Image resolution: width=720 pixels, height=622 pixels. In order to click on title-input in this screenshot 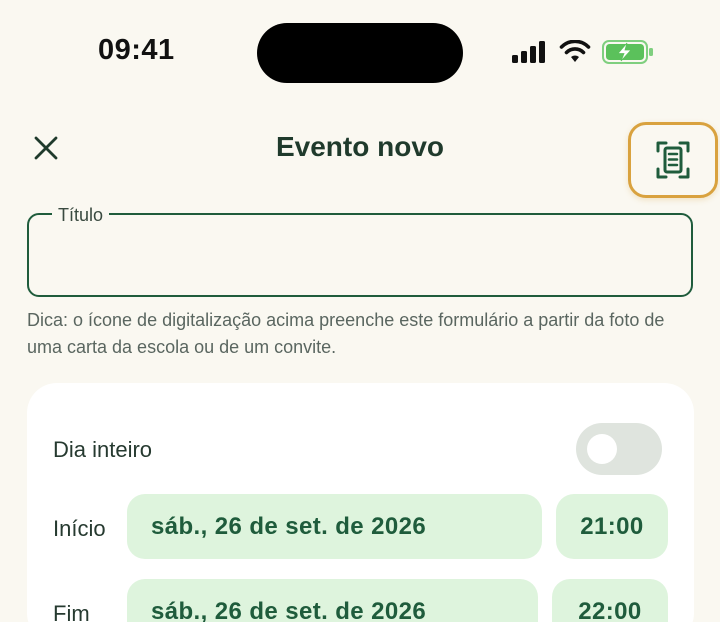, I will do `click(360, 256)`.